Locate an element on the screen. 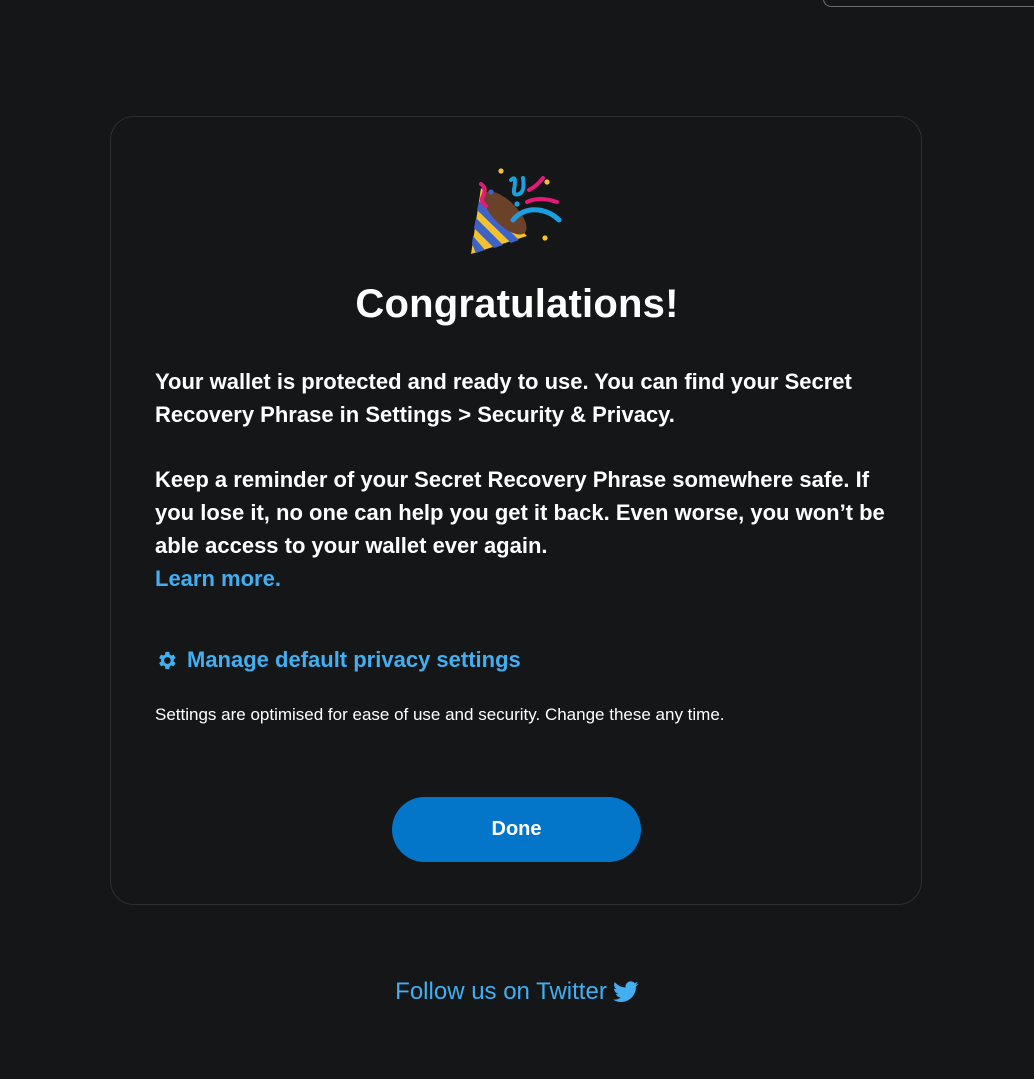  manage-privacy-settings-label: Manage default privacy settings is located at coordinates (354, 659).